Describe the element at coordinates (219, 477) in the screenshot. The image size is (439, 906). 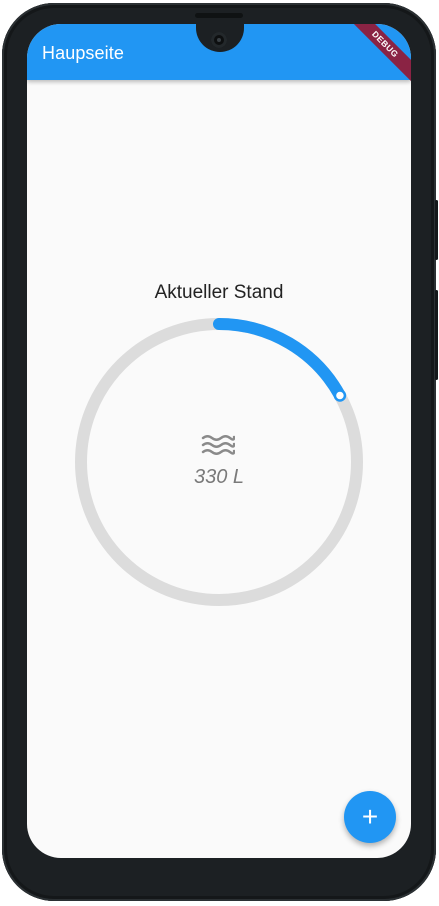
I see `gauge-value: 330 L` at that location.